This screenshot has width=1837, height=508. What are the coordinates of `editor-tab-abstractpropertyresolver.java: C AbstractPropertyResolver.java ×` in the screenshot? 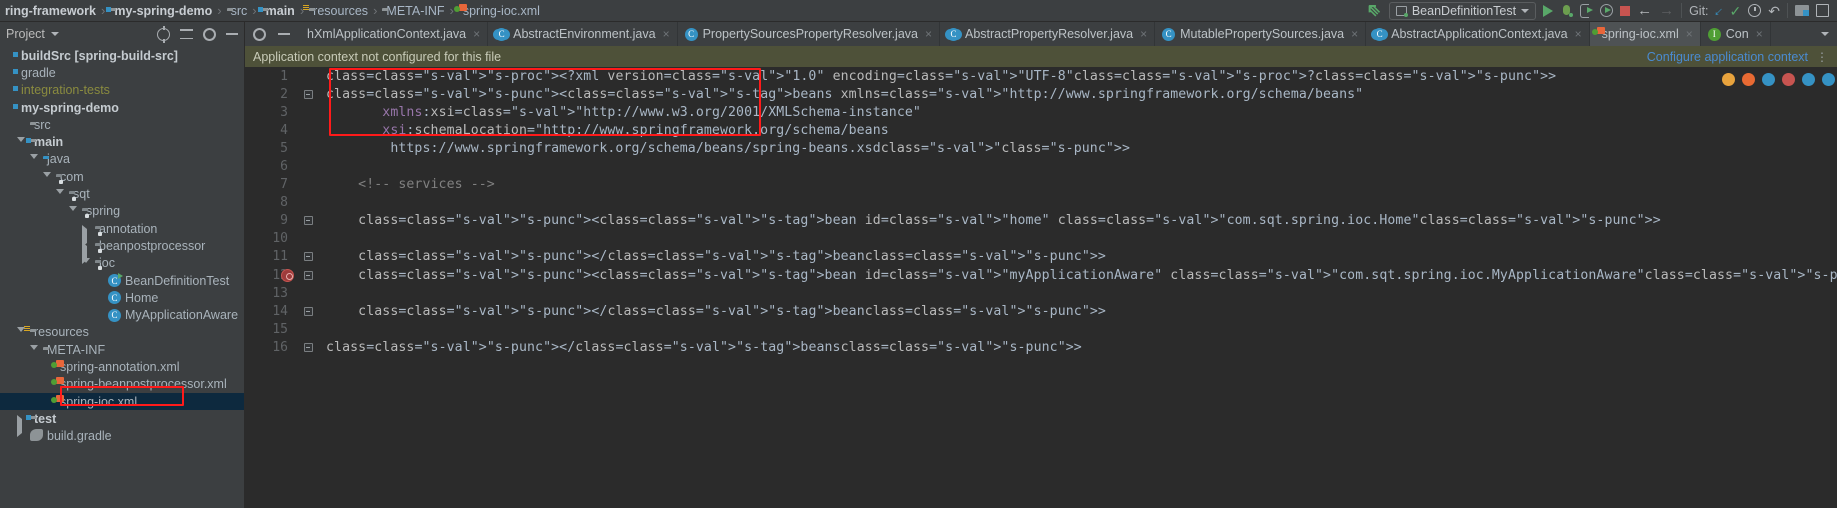 It's located at (1048, 34).